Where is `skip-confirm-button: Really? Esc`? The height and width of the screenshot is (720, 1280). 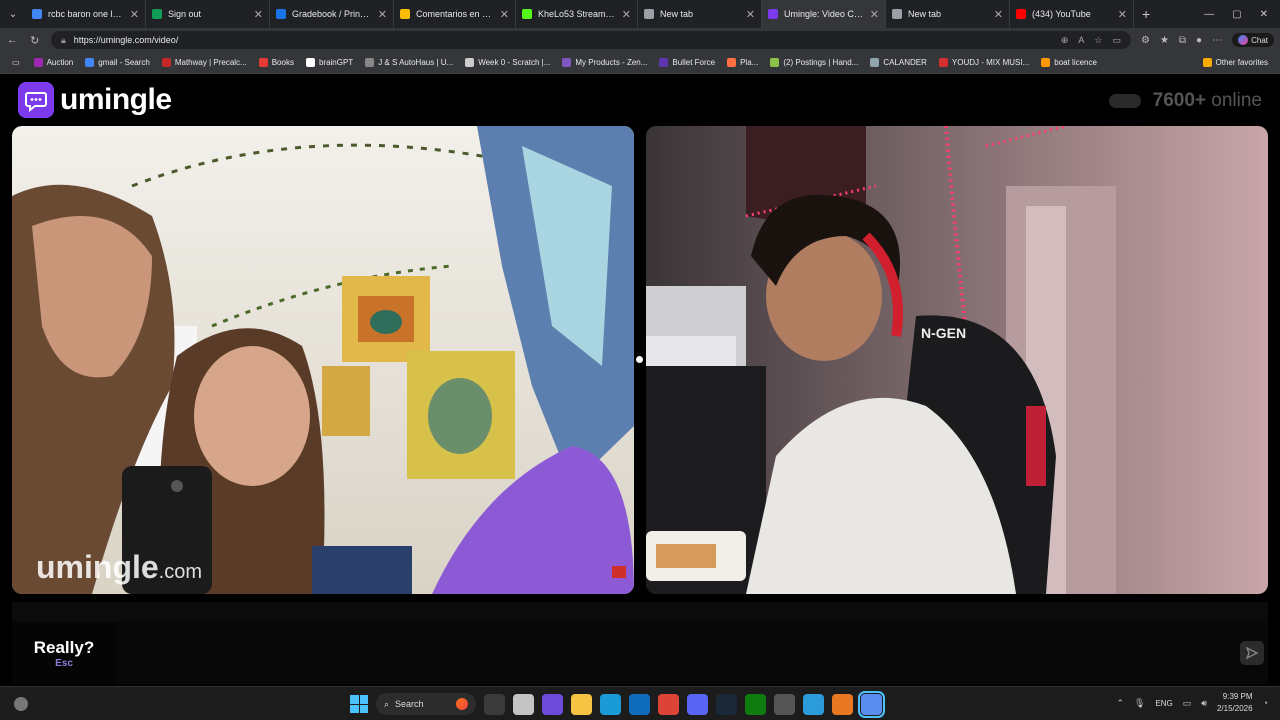 skip-confirm-button: Really? Esc is located at coordinates (64, 653).